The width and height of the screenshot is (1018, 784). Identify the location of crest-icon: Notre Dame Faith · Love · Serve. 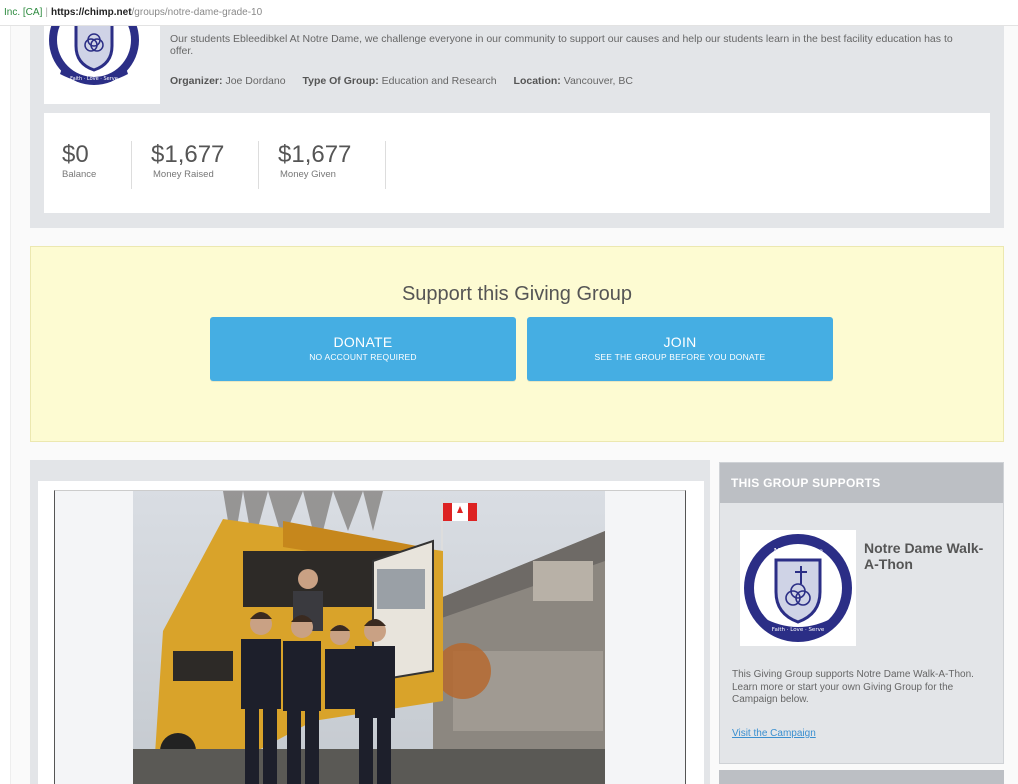
(798, 588).